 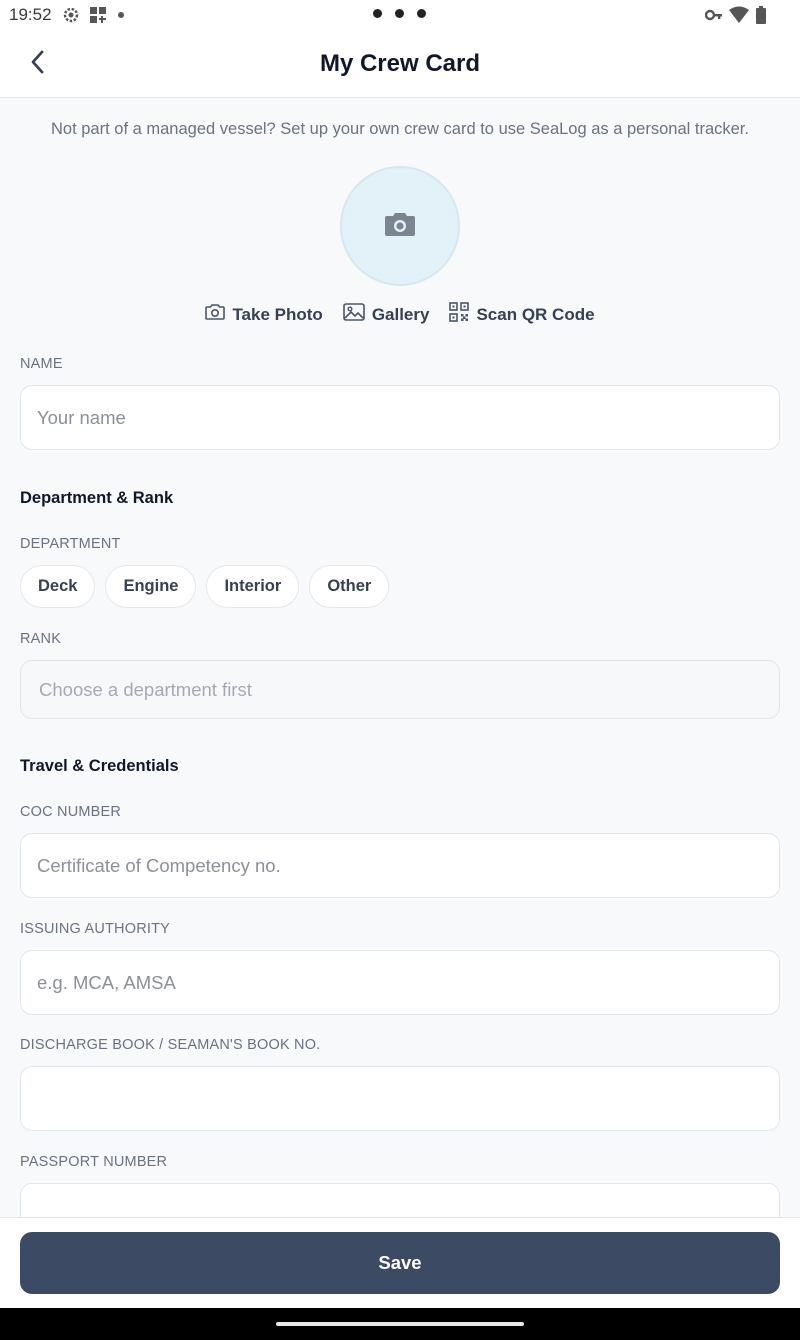 I want to click on home-gesture-handle, so click(x=400, y=1324).